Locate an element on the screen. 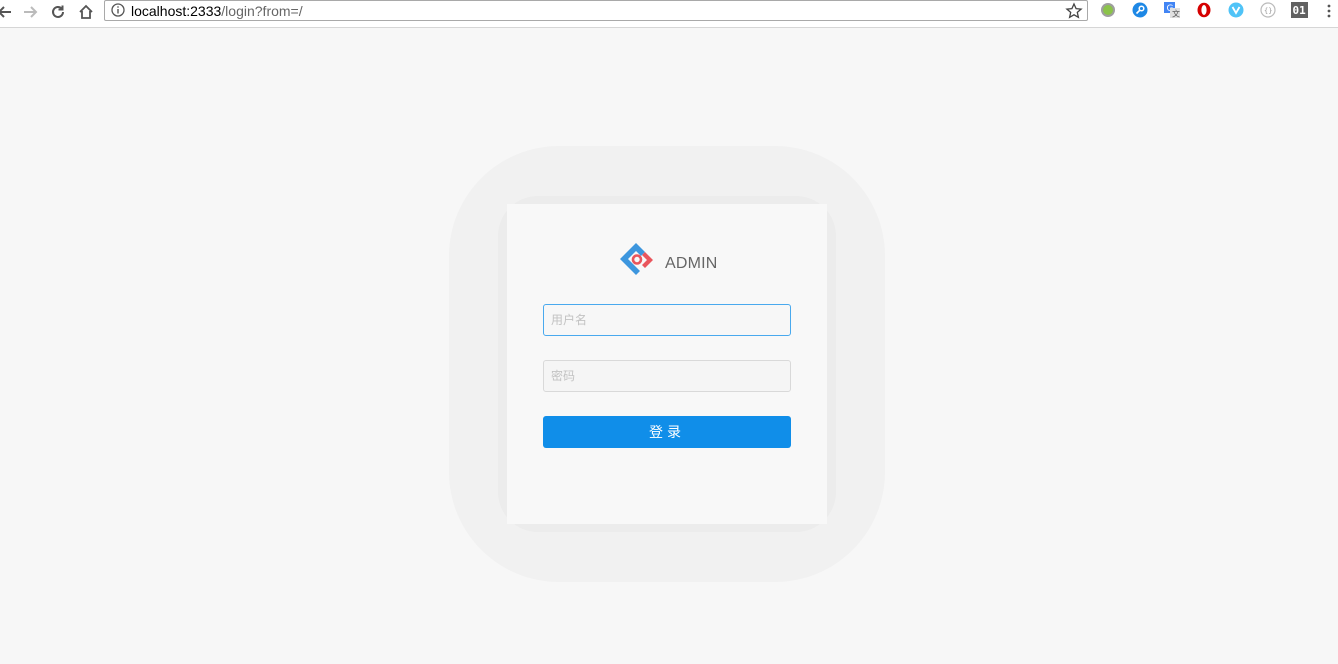 This screenshot has width=1338, height=664. svg-text: 文 is located at coordinates (1176, 14).